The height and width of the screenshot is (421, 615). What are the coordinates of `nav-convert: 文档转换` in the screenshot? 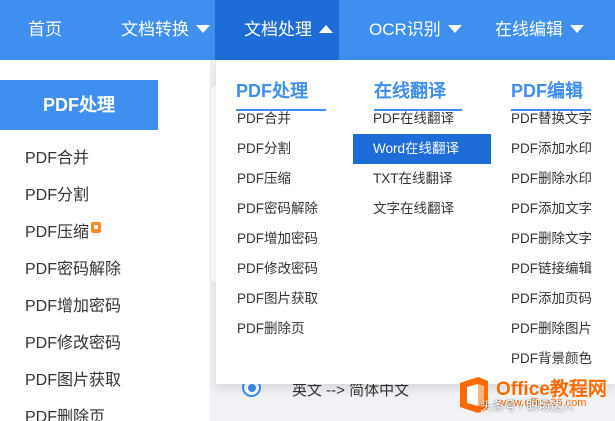 It's located at (165, 30).